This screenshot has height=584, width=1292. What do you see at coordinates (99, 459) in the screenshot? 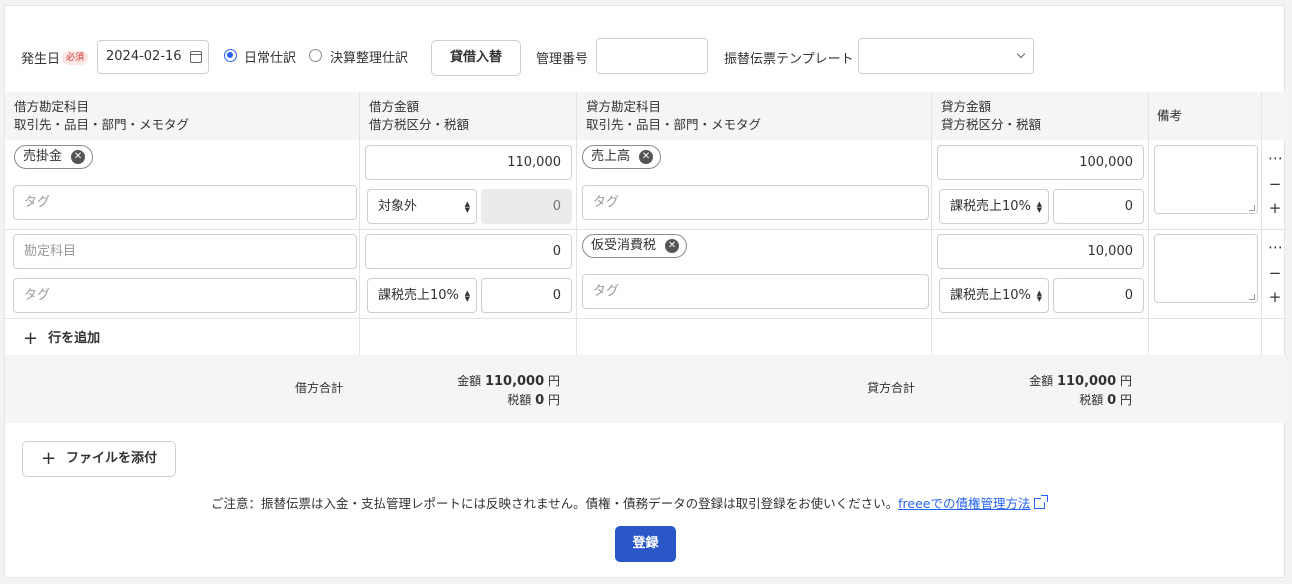
I see `attach-file-button: + ファイルを添付` at bounding box center [99, 459].